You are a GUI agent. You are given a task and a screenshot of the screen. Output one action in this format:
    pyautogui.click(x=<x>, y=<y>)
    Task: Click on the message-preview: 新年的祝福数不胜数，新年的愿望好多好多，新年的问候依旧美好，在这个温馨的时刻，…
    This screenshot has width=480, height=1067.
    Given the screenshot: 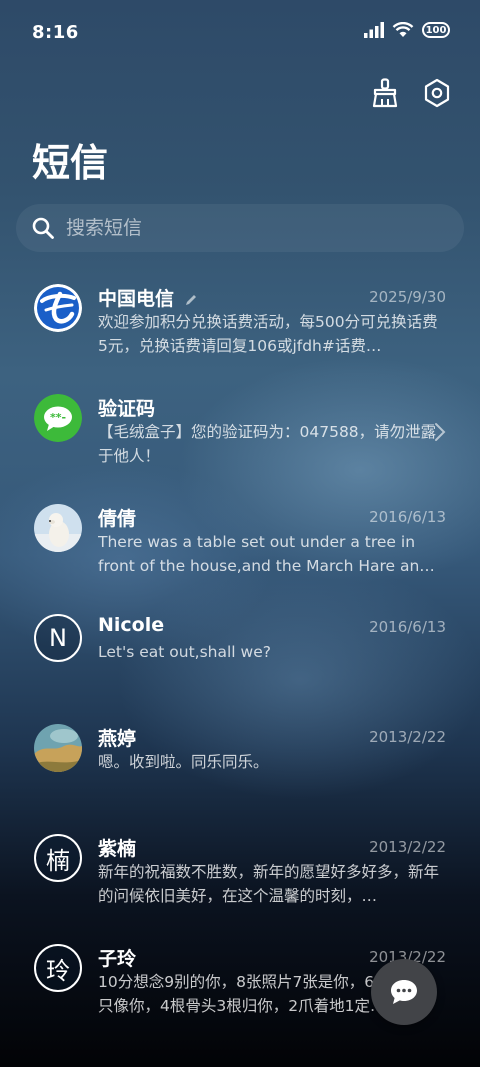 What is the action you would take?
    pyautogui.click(x=269, y=884)
    